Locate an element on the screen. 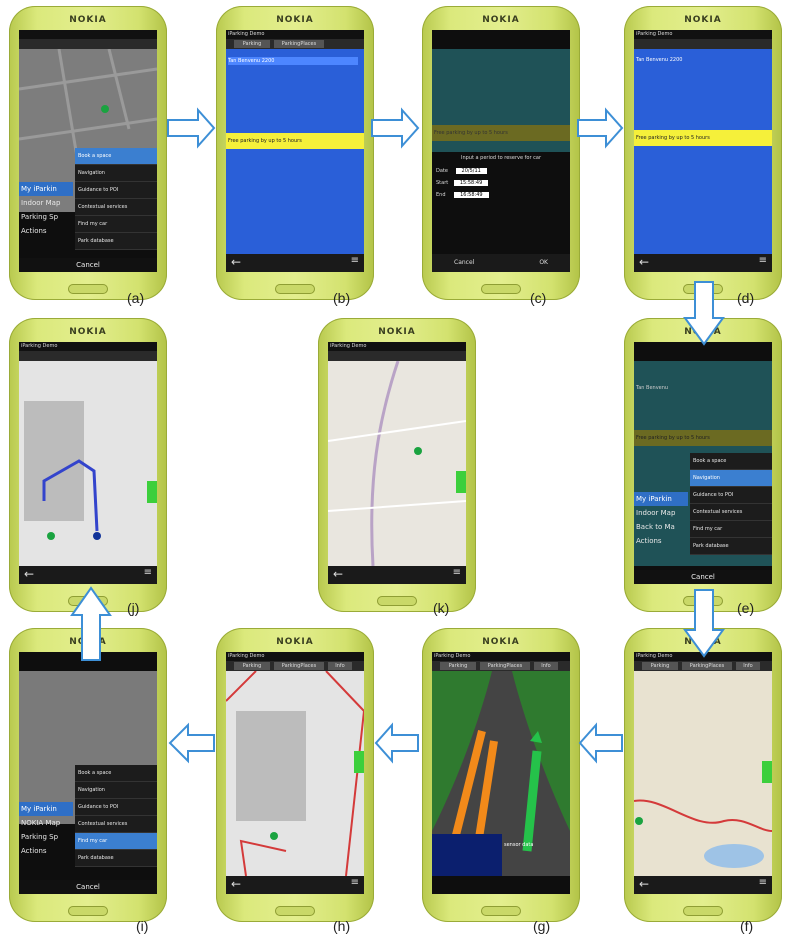 This screenshot has width=787, height=936. arrow-c-d is located at coordinates (600, 128).